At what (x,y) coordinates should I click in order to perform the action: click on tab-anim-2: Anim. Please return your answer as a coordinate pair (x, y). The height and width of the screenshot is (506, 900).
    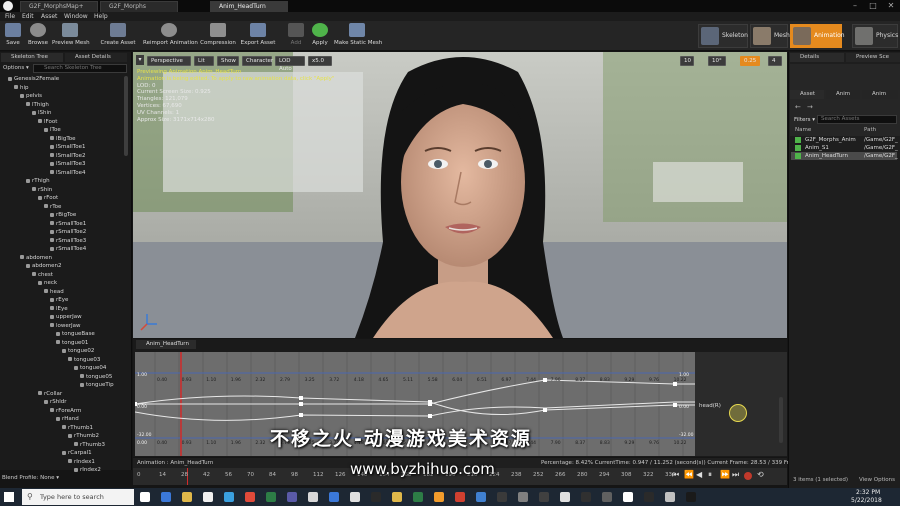
    Looking at the image, I should click on (880, 94).